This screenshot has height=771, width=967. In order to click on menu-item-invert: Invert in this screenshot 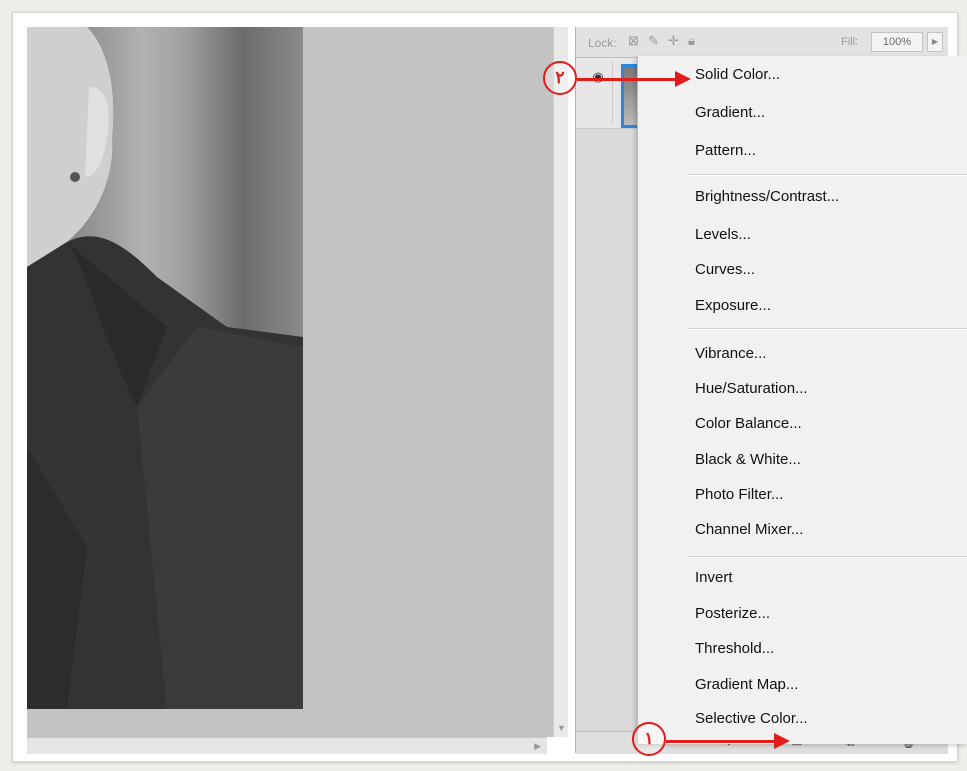, I will do `click(714, 577)`.